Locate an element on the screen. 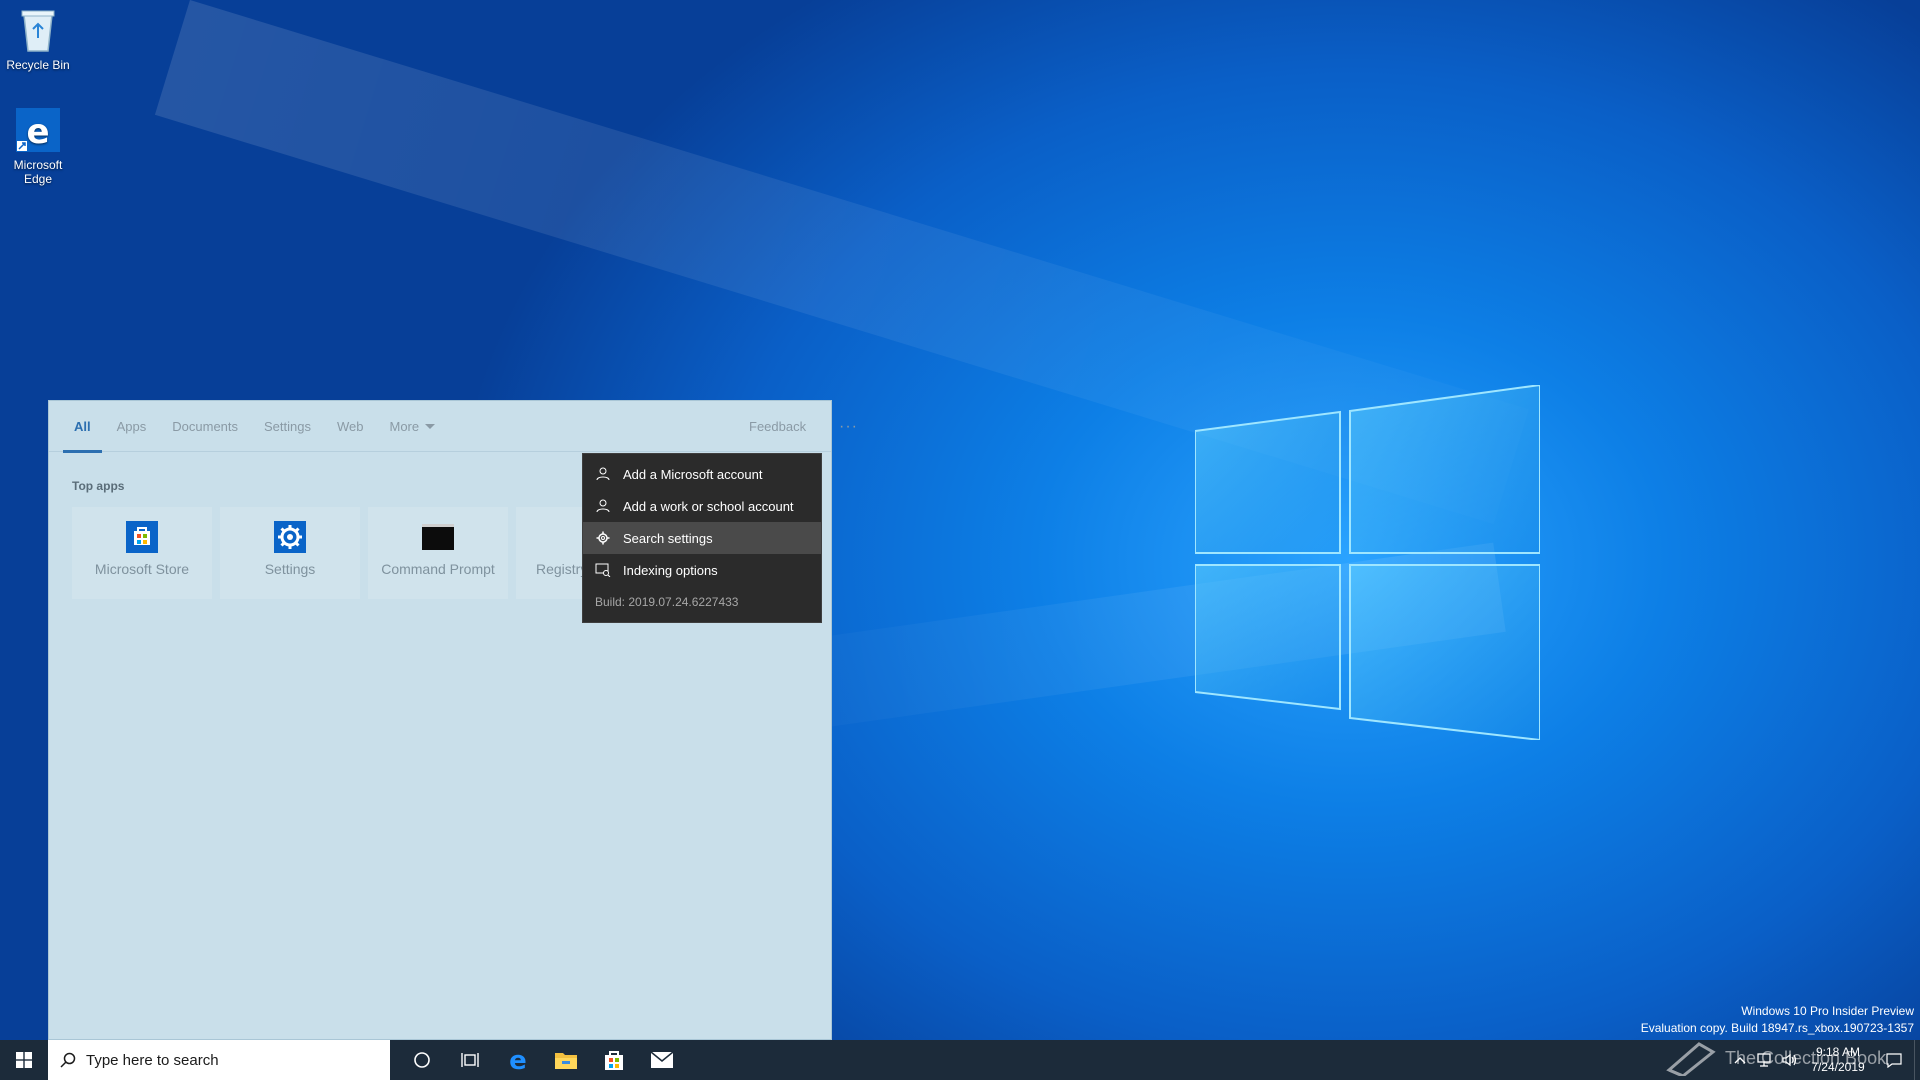 The height and width of the screenshot is (1080, 1920). menu-item-label: Search settings is located at coordinates (668, 538).